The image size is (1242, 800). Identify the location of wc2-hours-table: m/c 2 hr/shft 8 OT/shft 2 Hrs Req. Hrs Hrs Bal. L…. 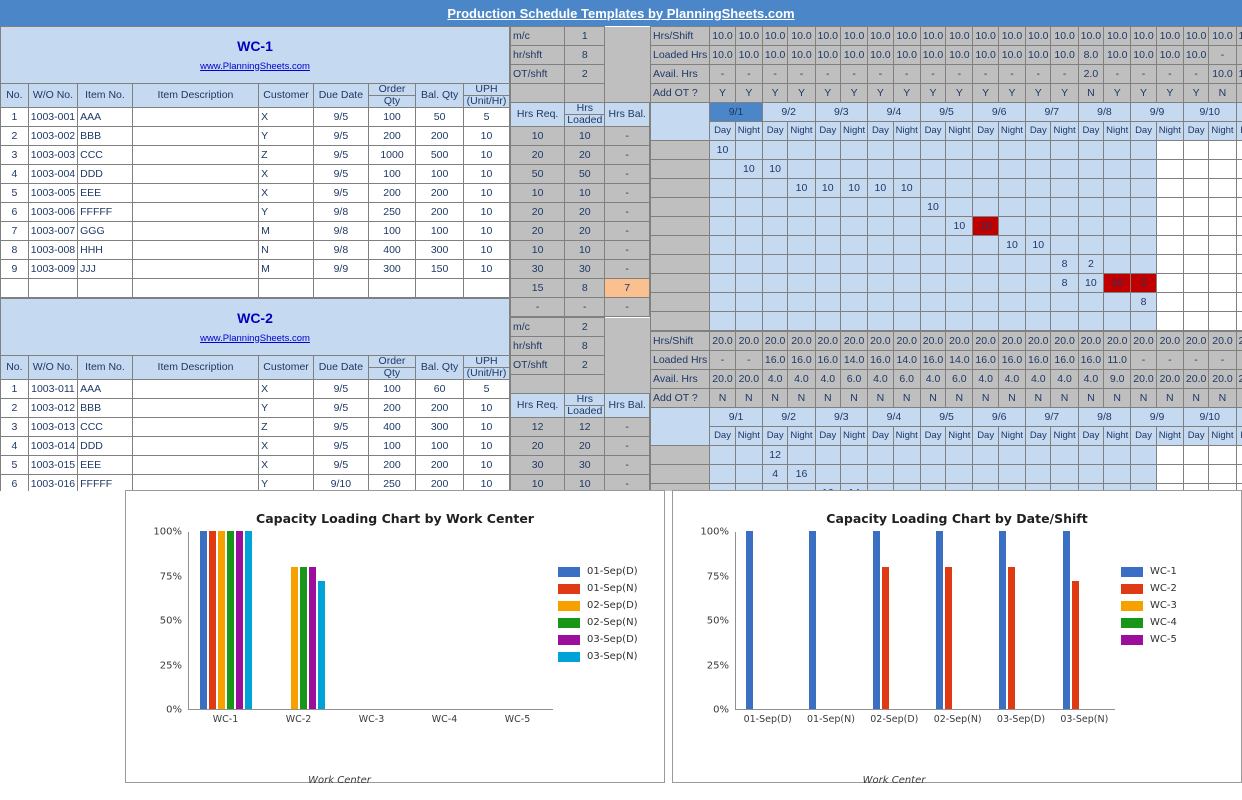
(579, 404).